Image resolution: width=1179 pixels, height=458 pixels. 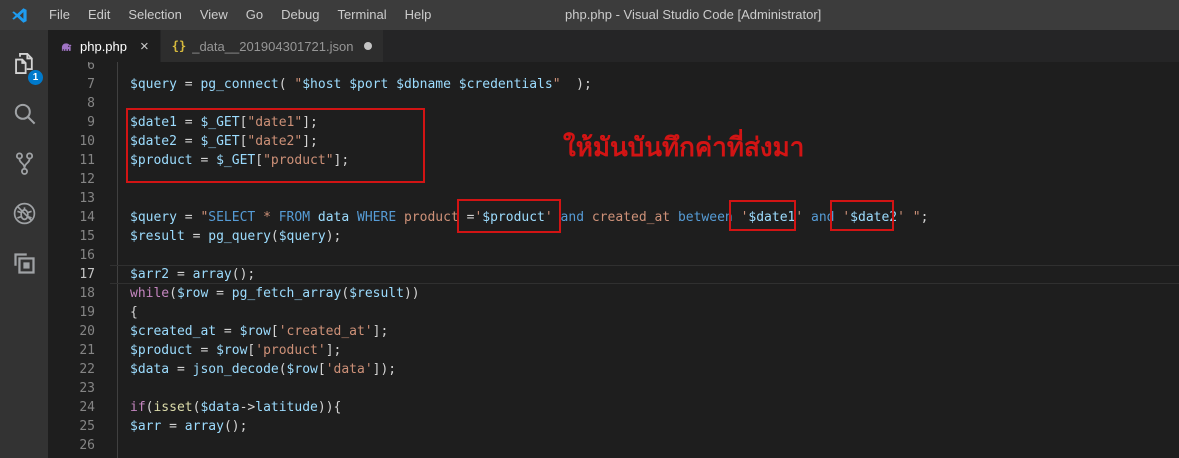 What do you see at coordinates (613, 141) in the screenshot?
I see `code-line-10: 10 $date2 = $_GET["date2"];` at bounding box center [613, 141].